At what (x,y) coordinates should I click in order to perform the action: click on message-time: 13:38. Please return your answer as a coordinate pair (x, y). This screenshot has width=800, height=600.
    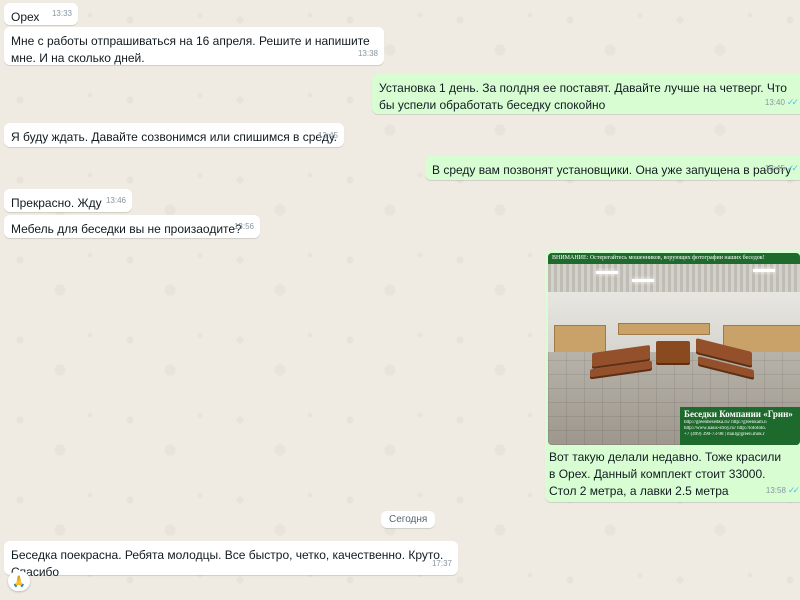
    Looking at the image, I should click on (367, 53).